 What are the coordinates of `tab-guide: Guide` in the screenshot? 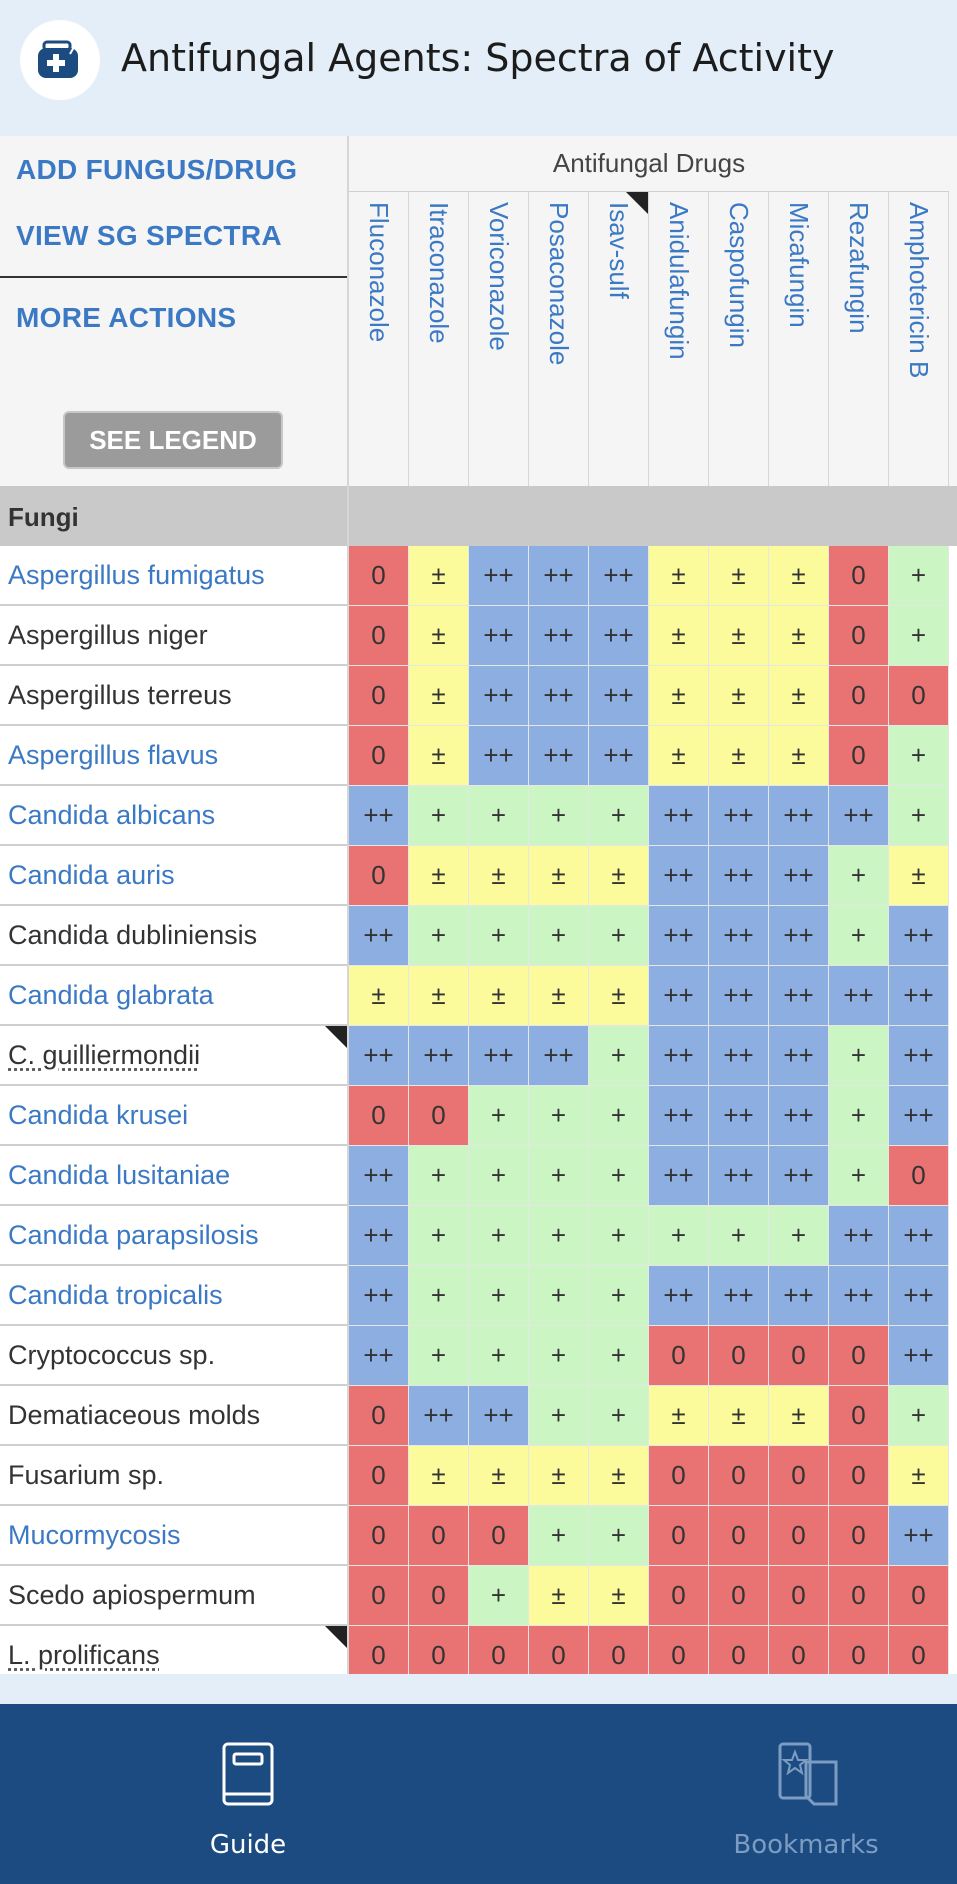 It's located at (248, 1794).